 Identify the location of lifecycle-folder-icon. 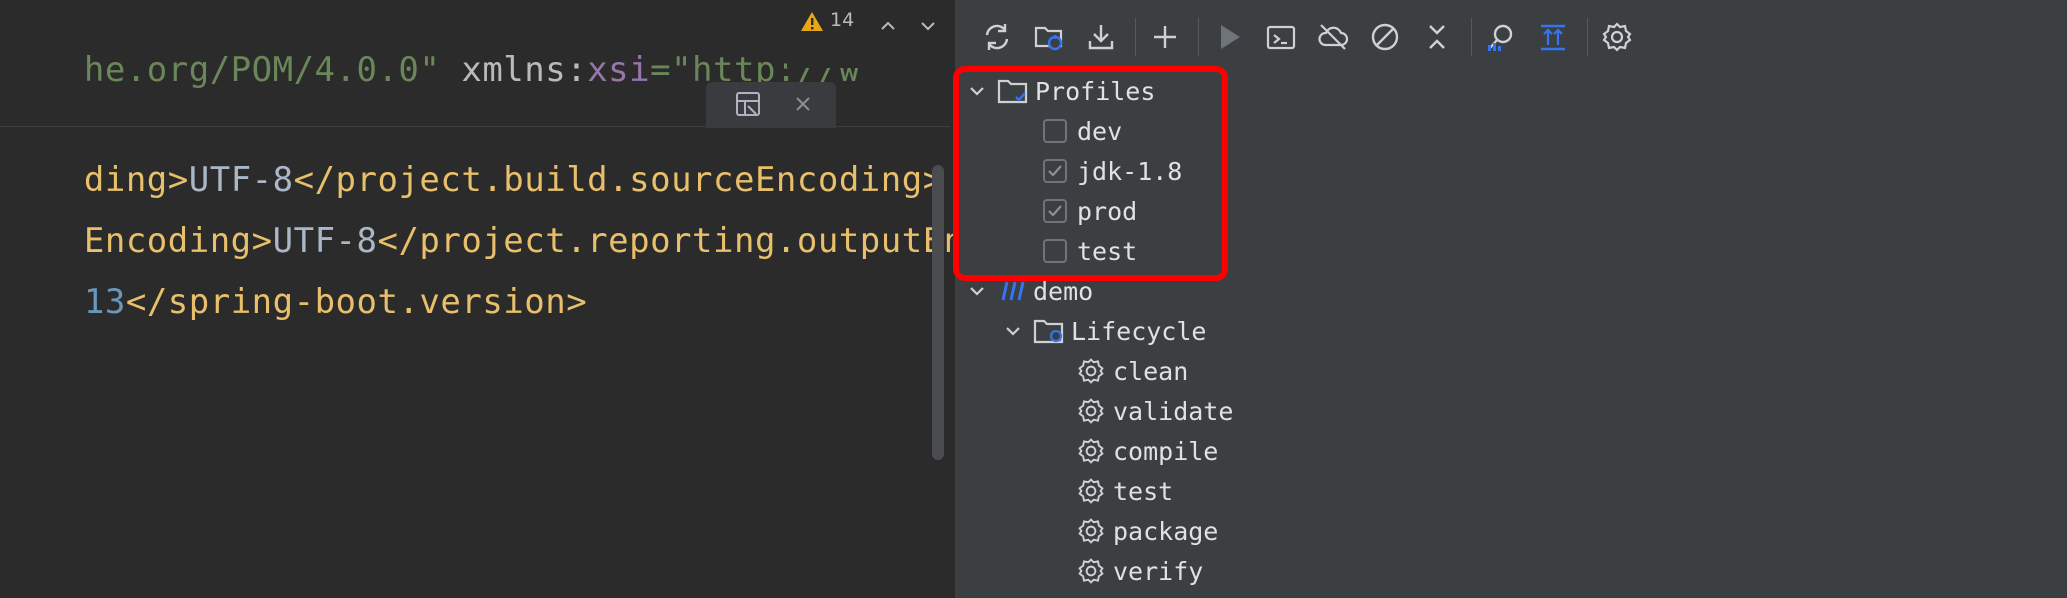
(1052, 331).